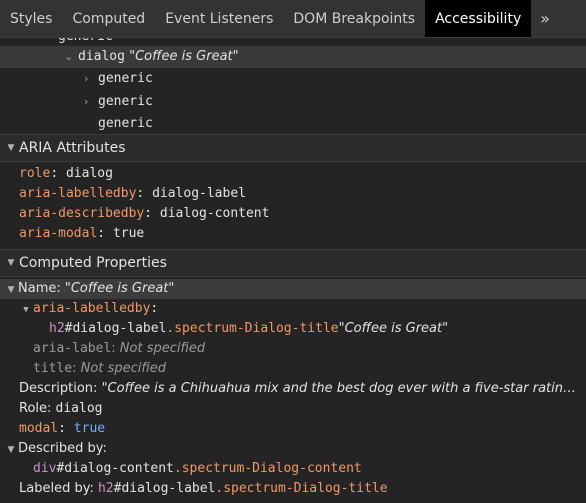 The height and width of the screenshot is (503, 586). Describe the element at coordinates (60, 388) in the screenshot. I see `property-label: Description:` at that location.